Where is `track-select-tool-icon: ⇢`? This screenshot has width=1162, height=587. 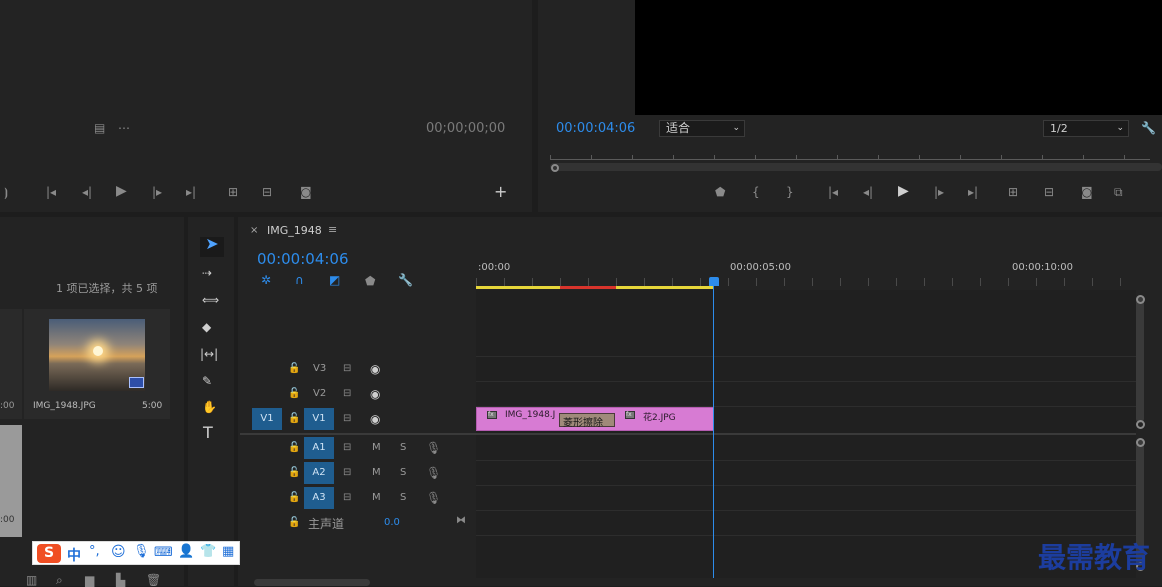
track-select-tool-icon: ⇢ is located at coordinates (207, 273).